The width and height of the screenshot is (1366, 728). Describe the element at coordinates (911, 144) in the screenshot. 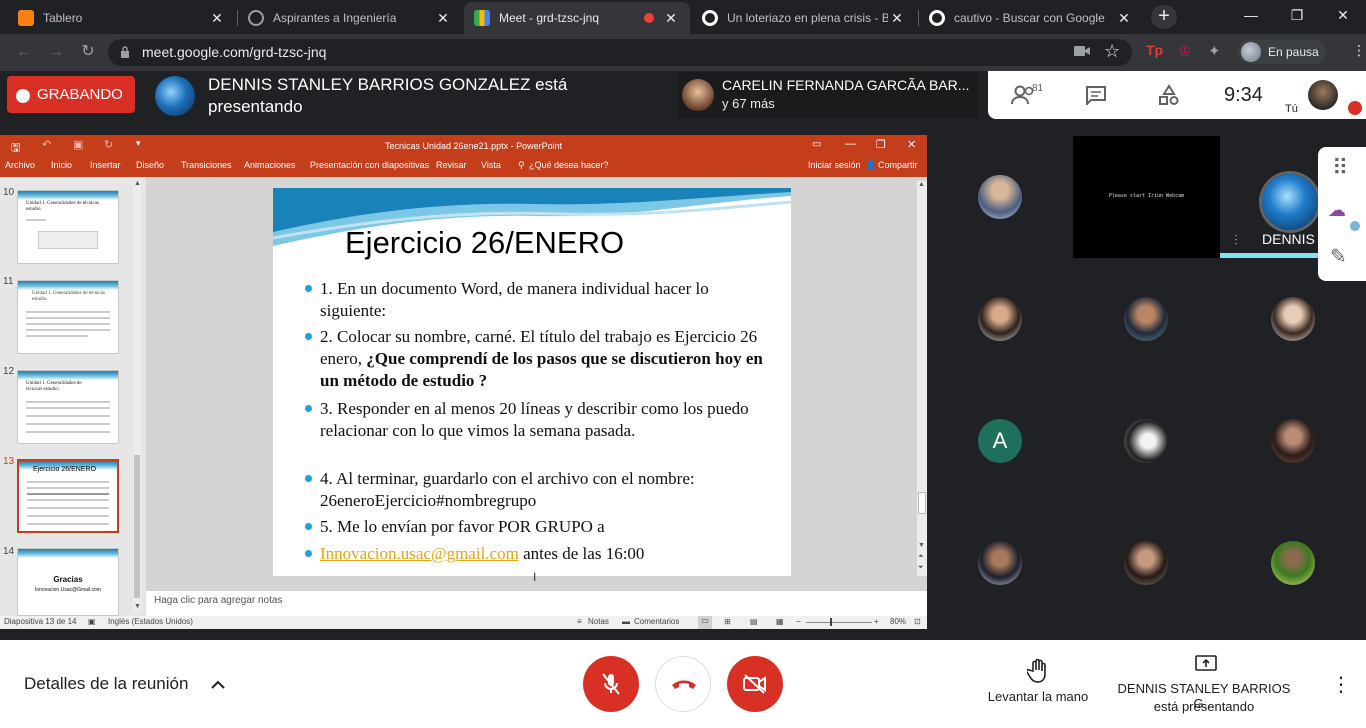

I see `ppt-close-button: ✕` at that location.